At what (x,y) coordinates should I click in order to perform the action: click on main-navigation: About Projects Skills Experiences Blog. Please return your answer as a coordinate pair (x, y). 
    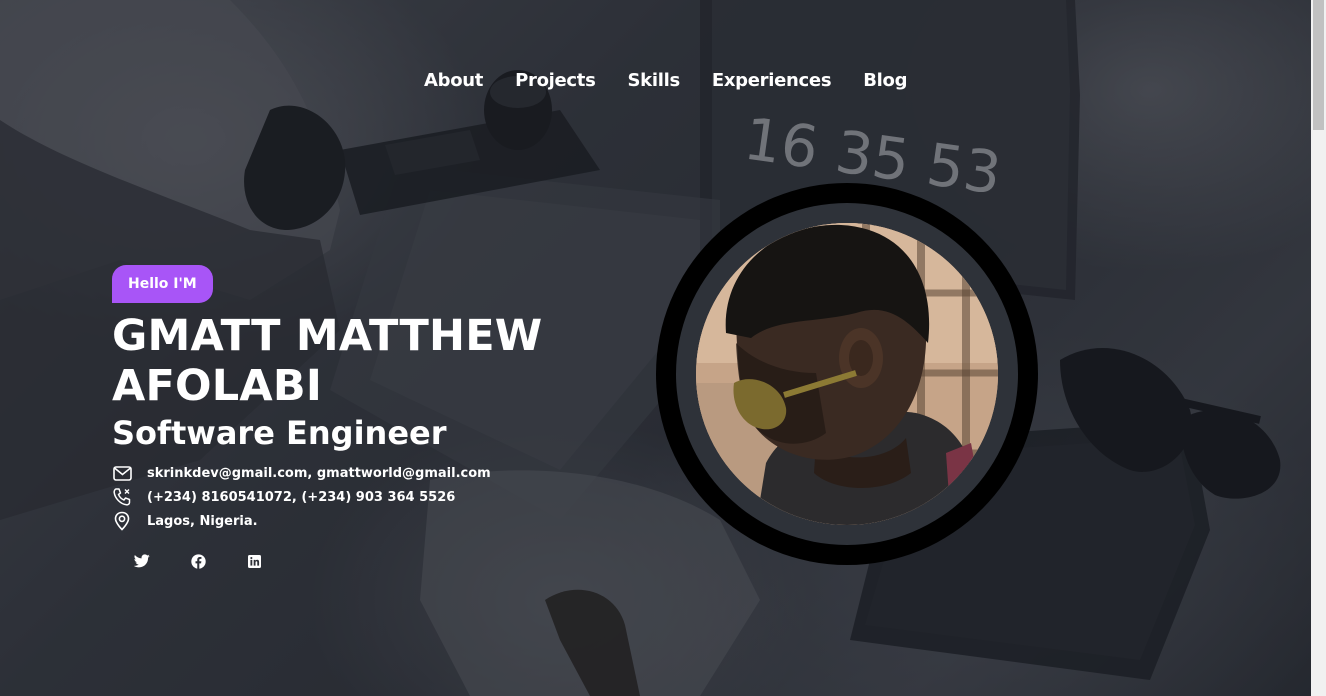
    Looking at the image, I should click on (666, 81).